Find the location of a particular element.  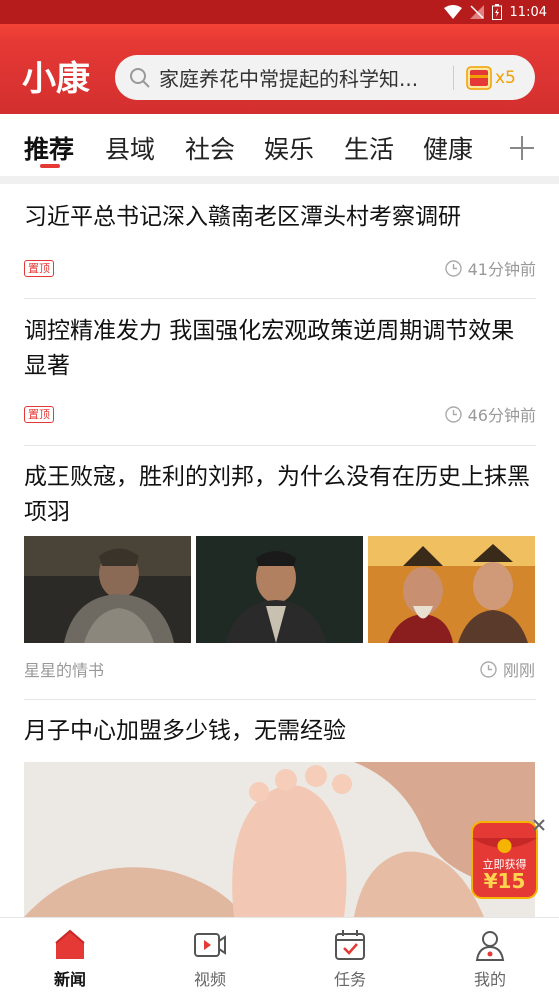

red-envelope-icon is located at coordinates (479, 77).